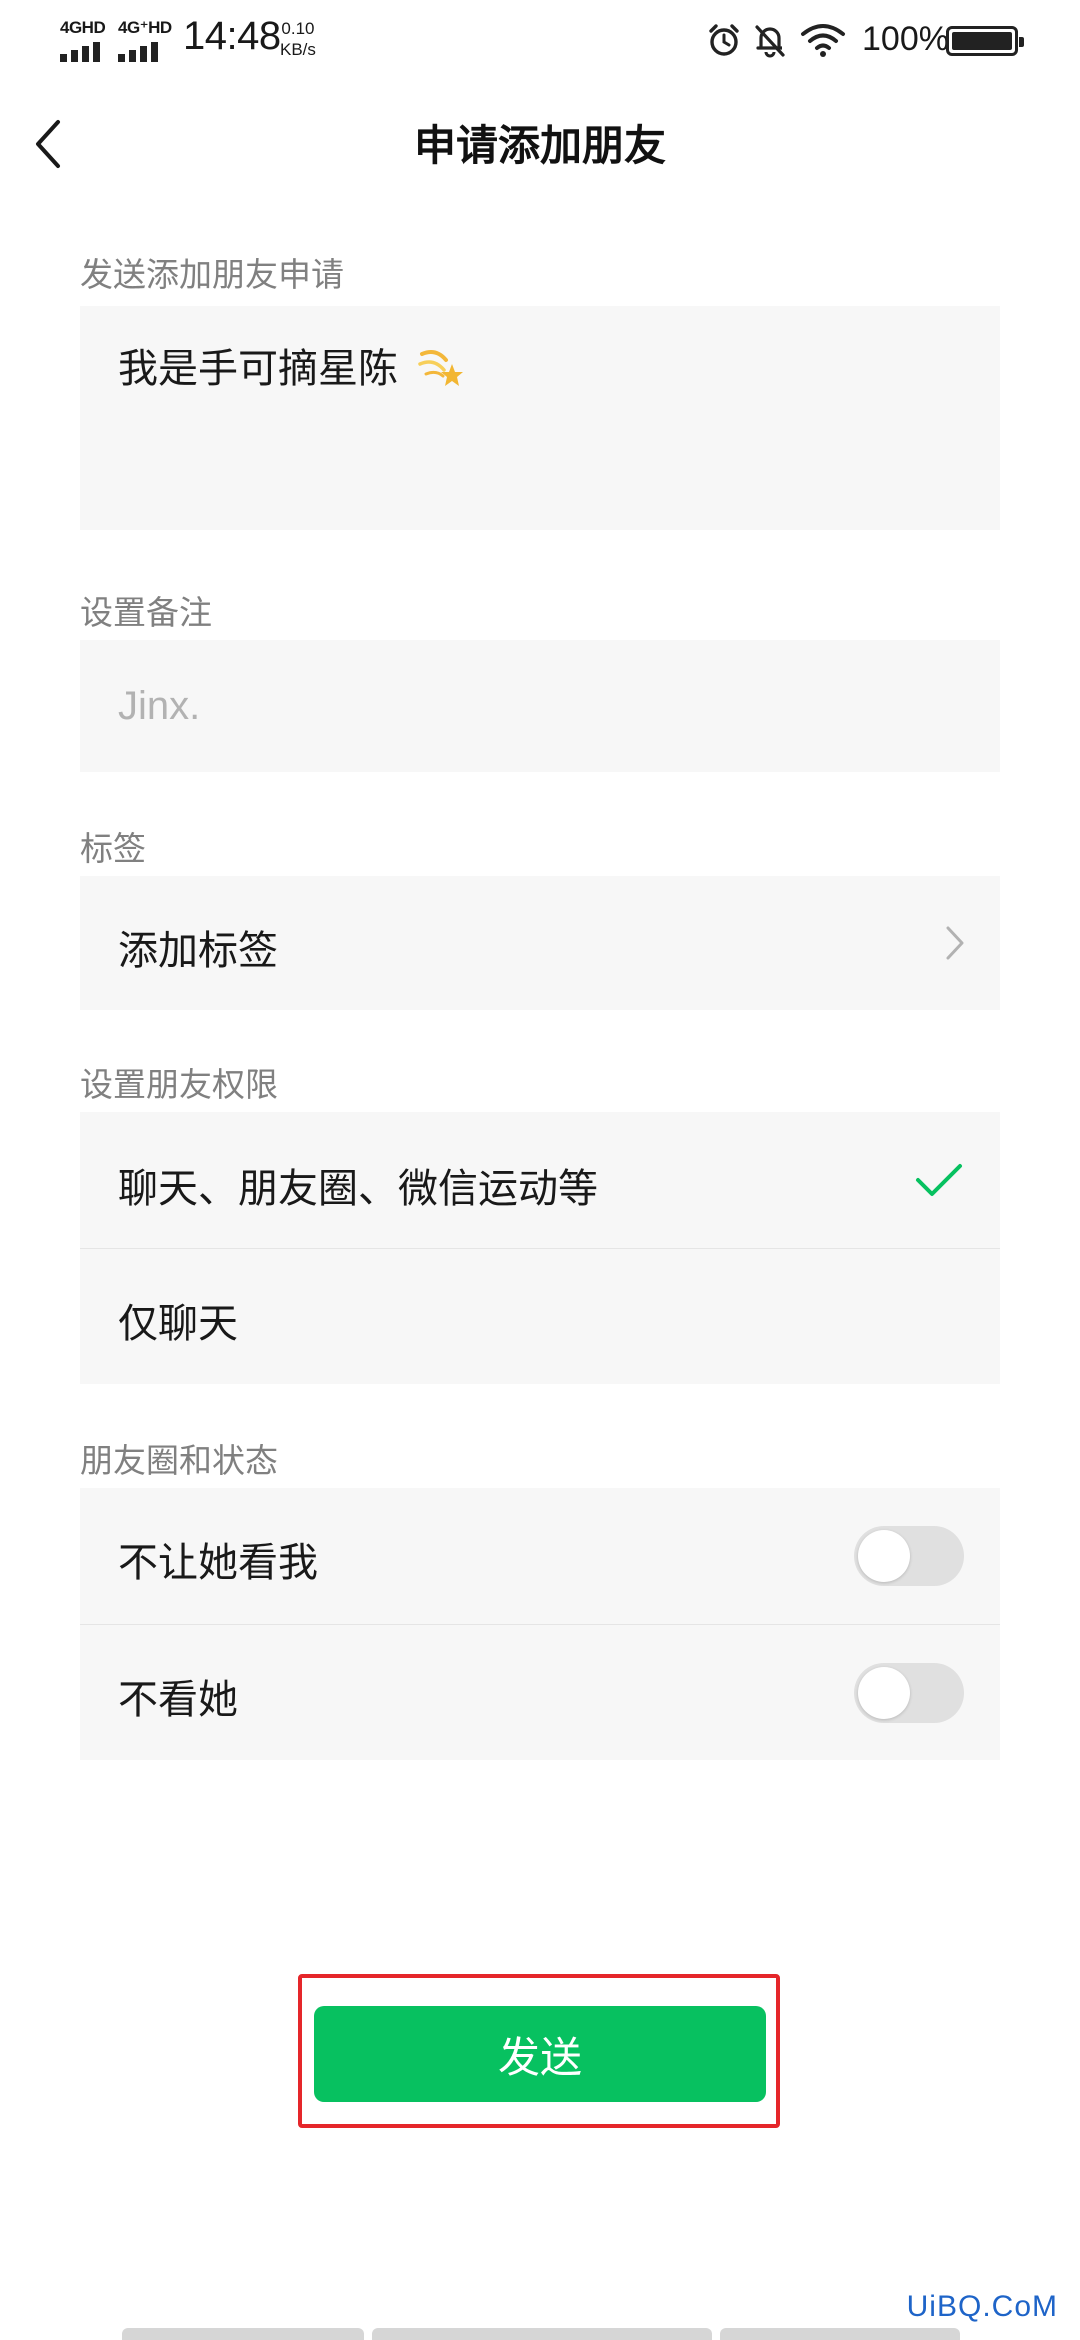  Describe the element at coordinates (232, 36) in the screenshot. I see `status-time: 14:48` at that location.